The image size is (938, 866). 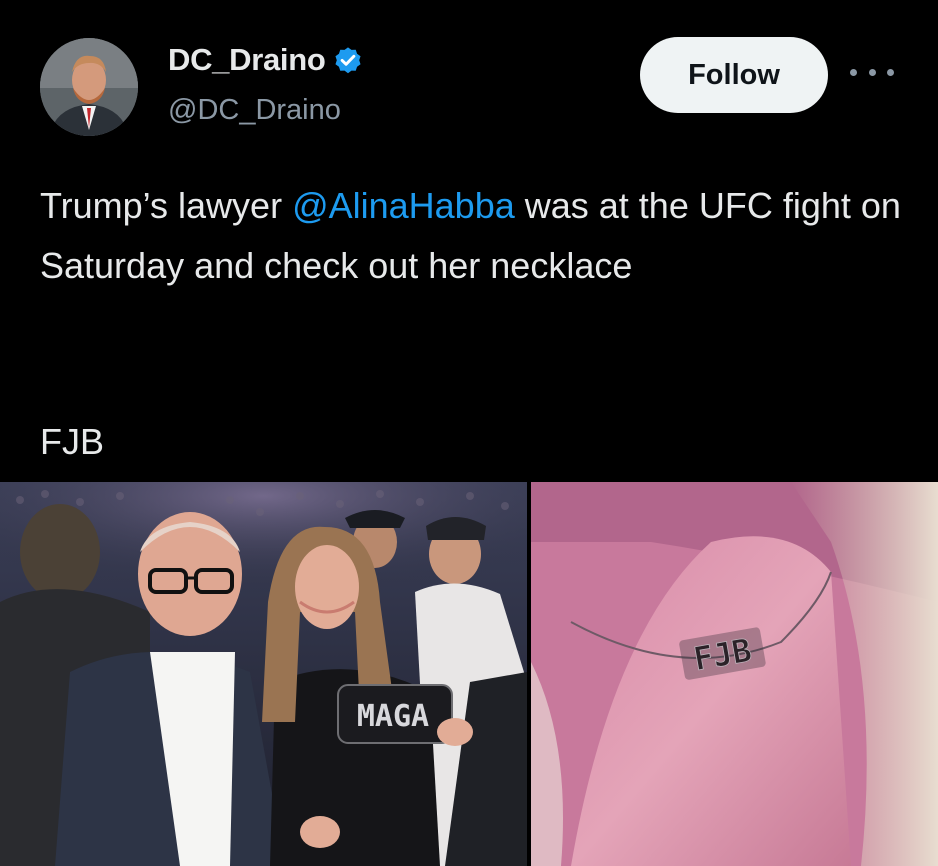 I want to click on author-handle: @DC_Draino, so click(x=254, y=110).